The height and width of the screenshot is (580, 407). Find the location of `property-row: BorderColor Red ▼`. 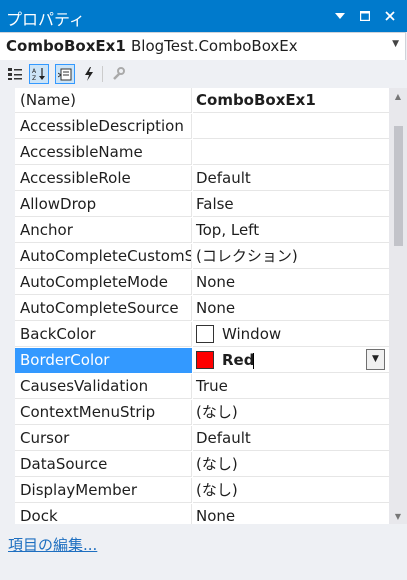

property-row: BorderColor Red ▼ is located at coordinates (202, 361).